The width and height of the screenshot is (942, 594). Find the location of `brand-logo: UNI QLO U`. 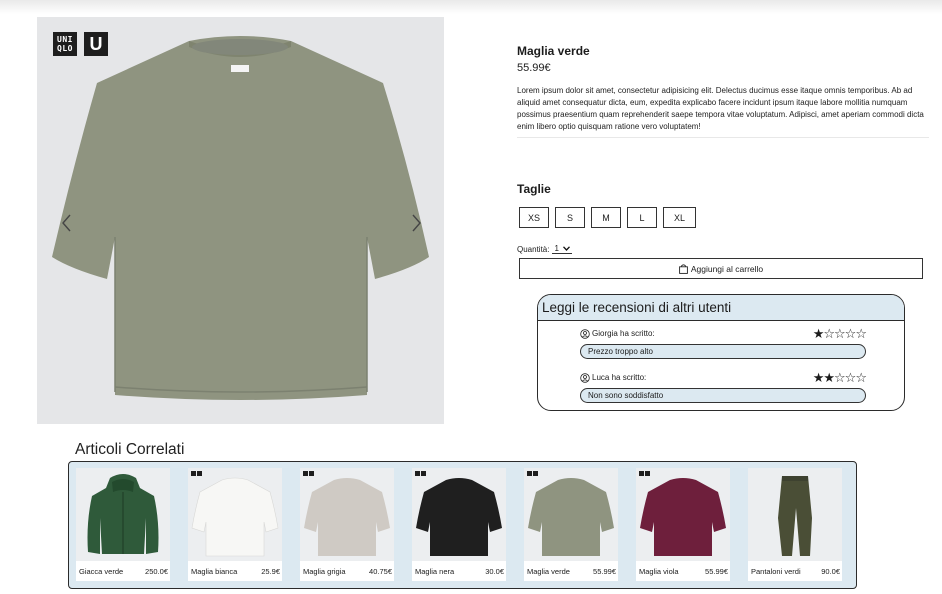

brand-logo: UNI QLO U is located at coordinates (80, 44).